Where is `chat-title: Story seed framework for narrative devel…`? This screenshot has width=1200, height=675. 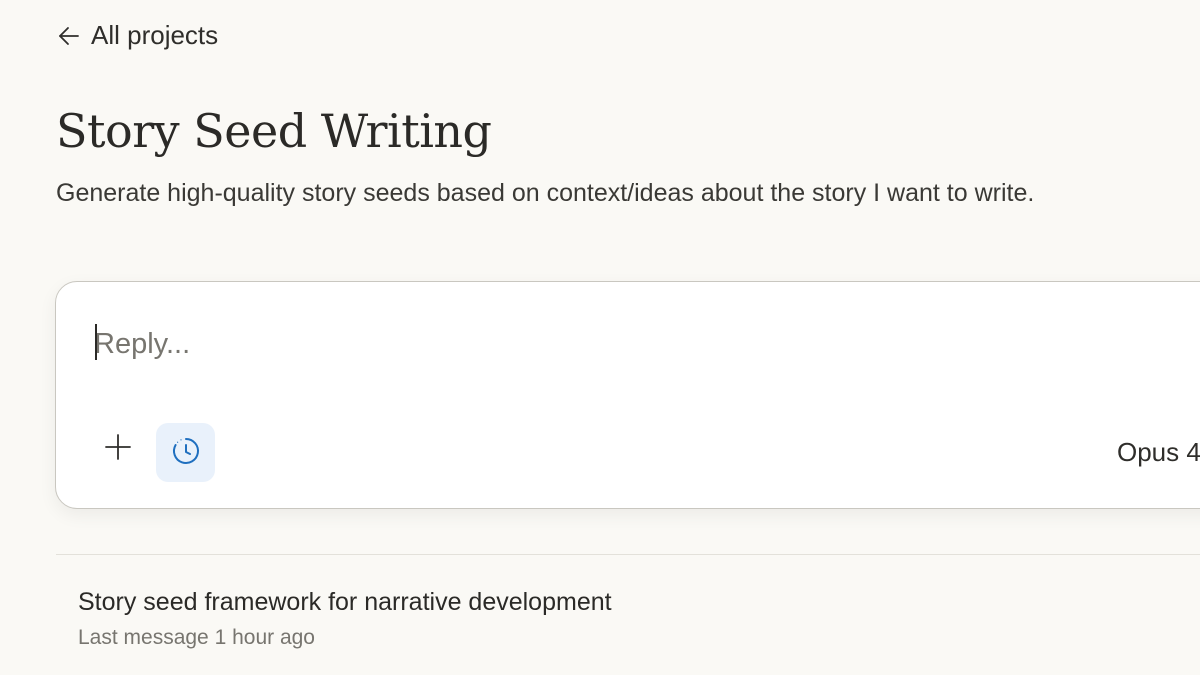 chat-title: Story seed framework for narrative devel… is located at coordinates (345, 602).